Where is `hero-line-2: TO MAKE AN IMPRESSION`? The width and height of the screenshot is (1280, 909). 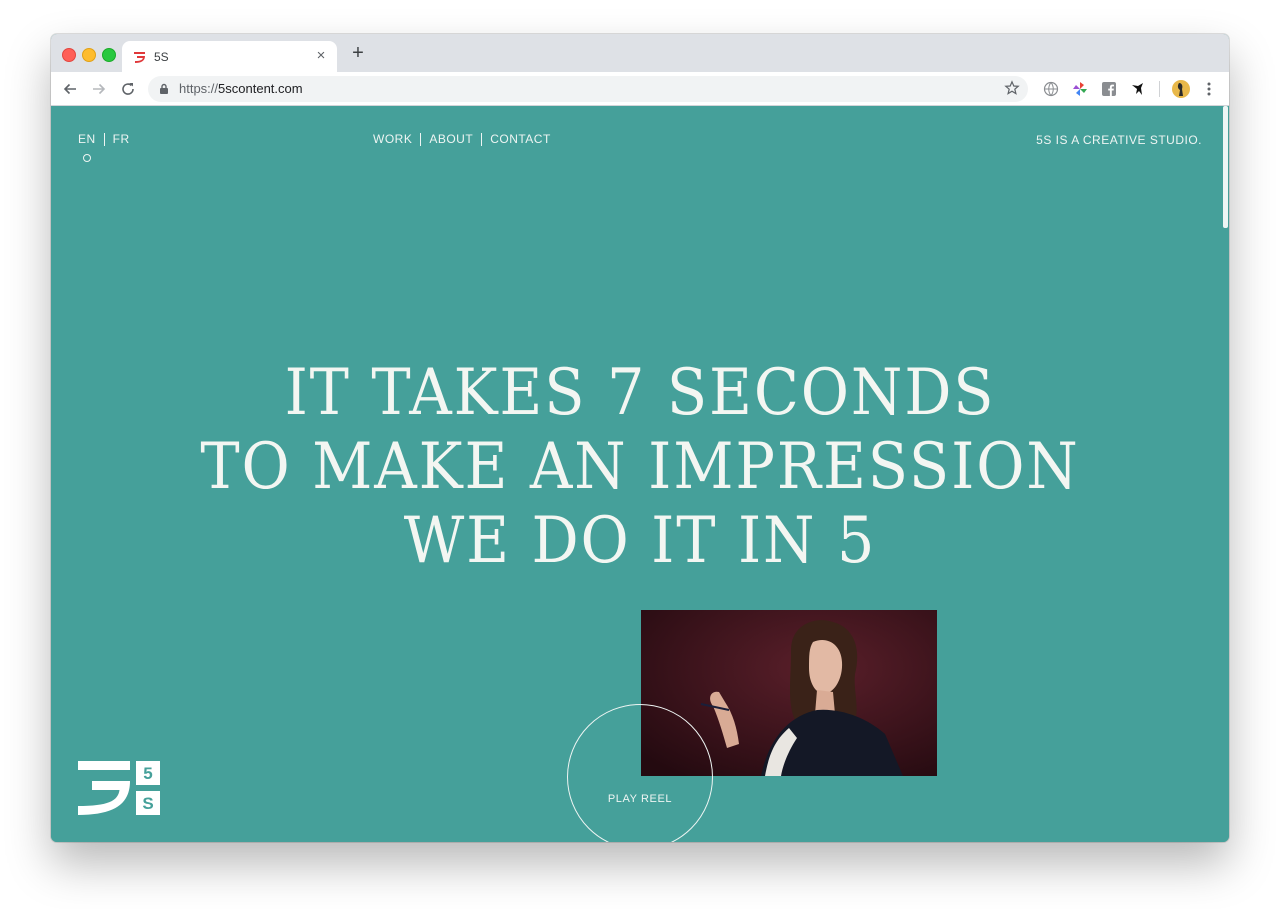
hero-line-2: TO MAKE AN IMPRESSION is located at coordinates (640, 467).